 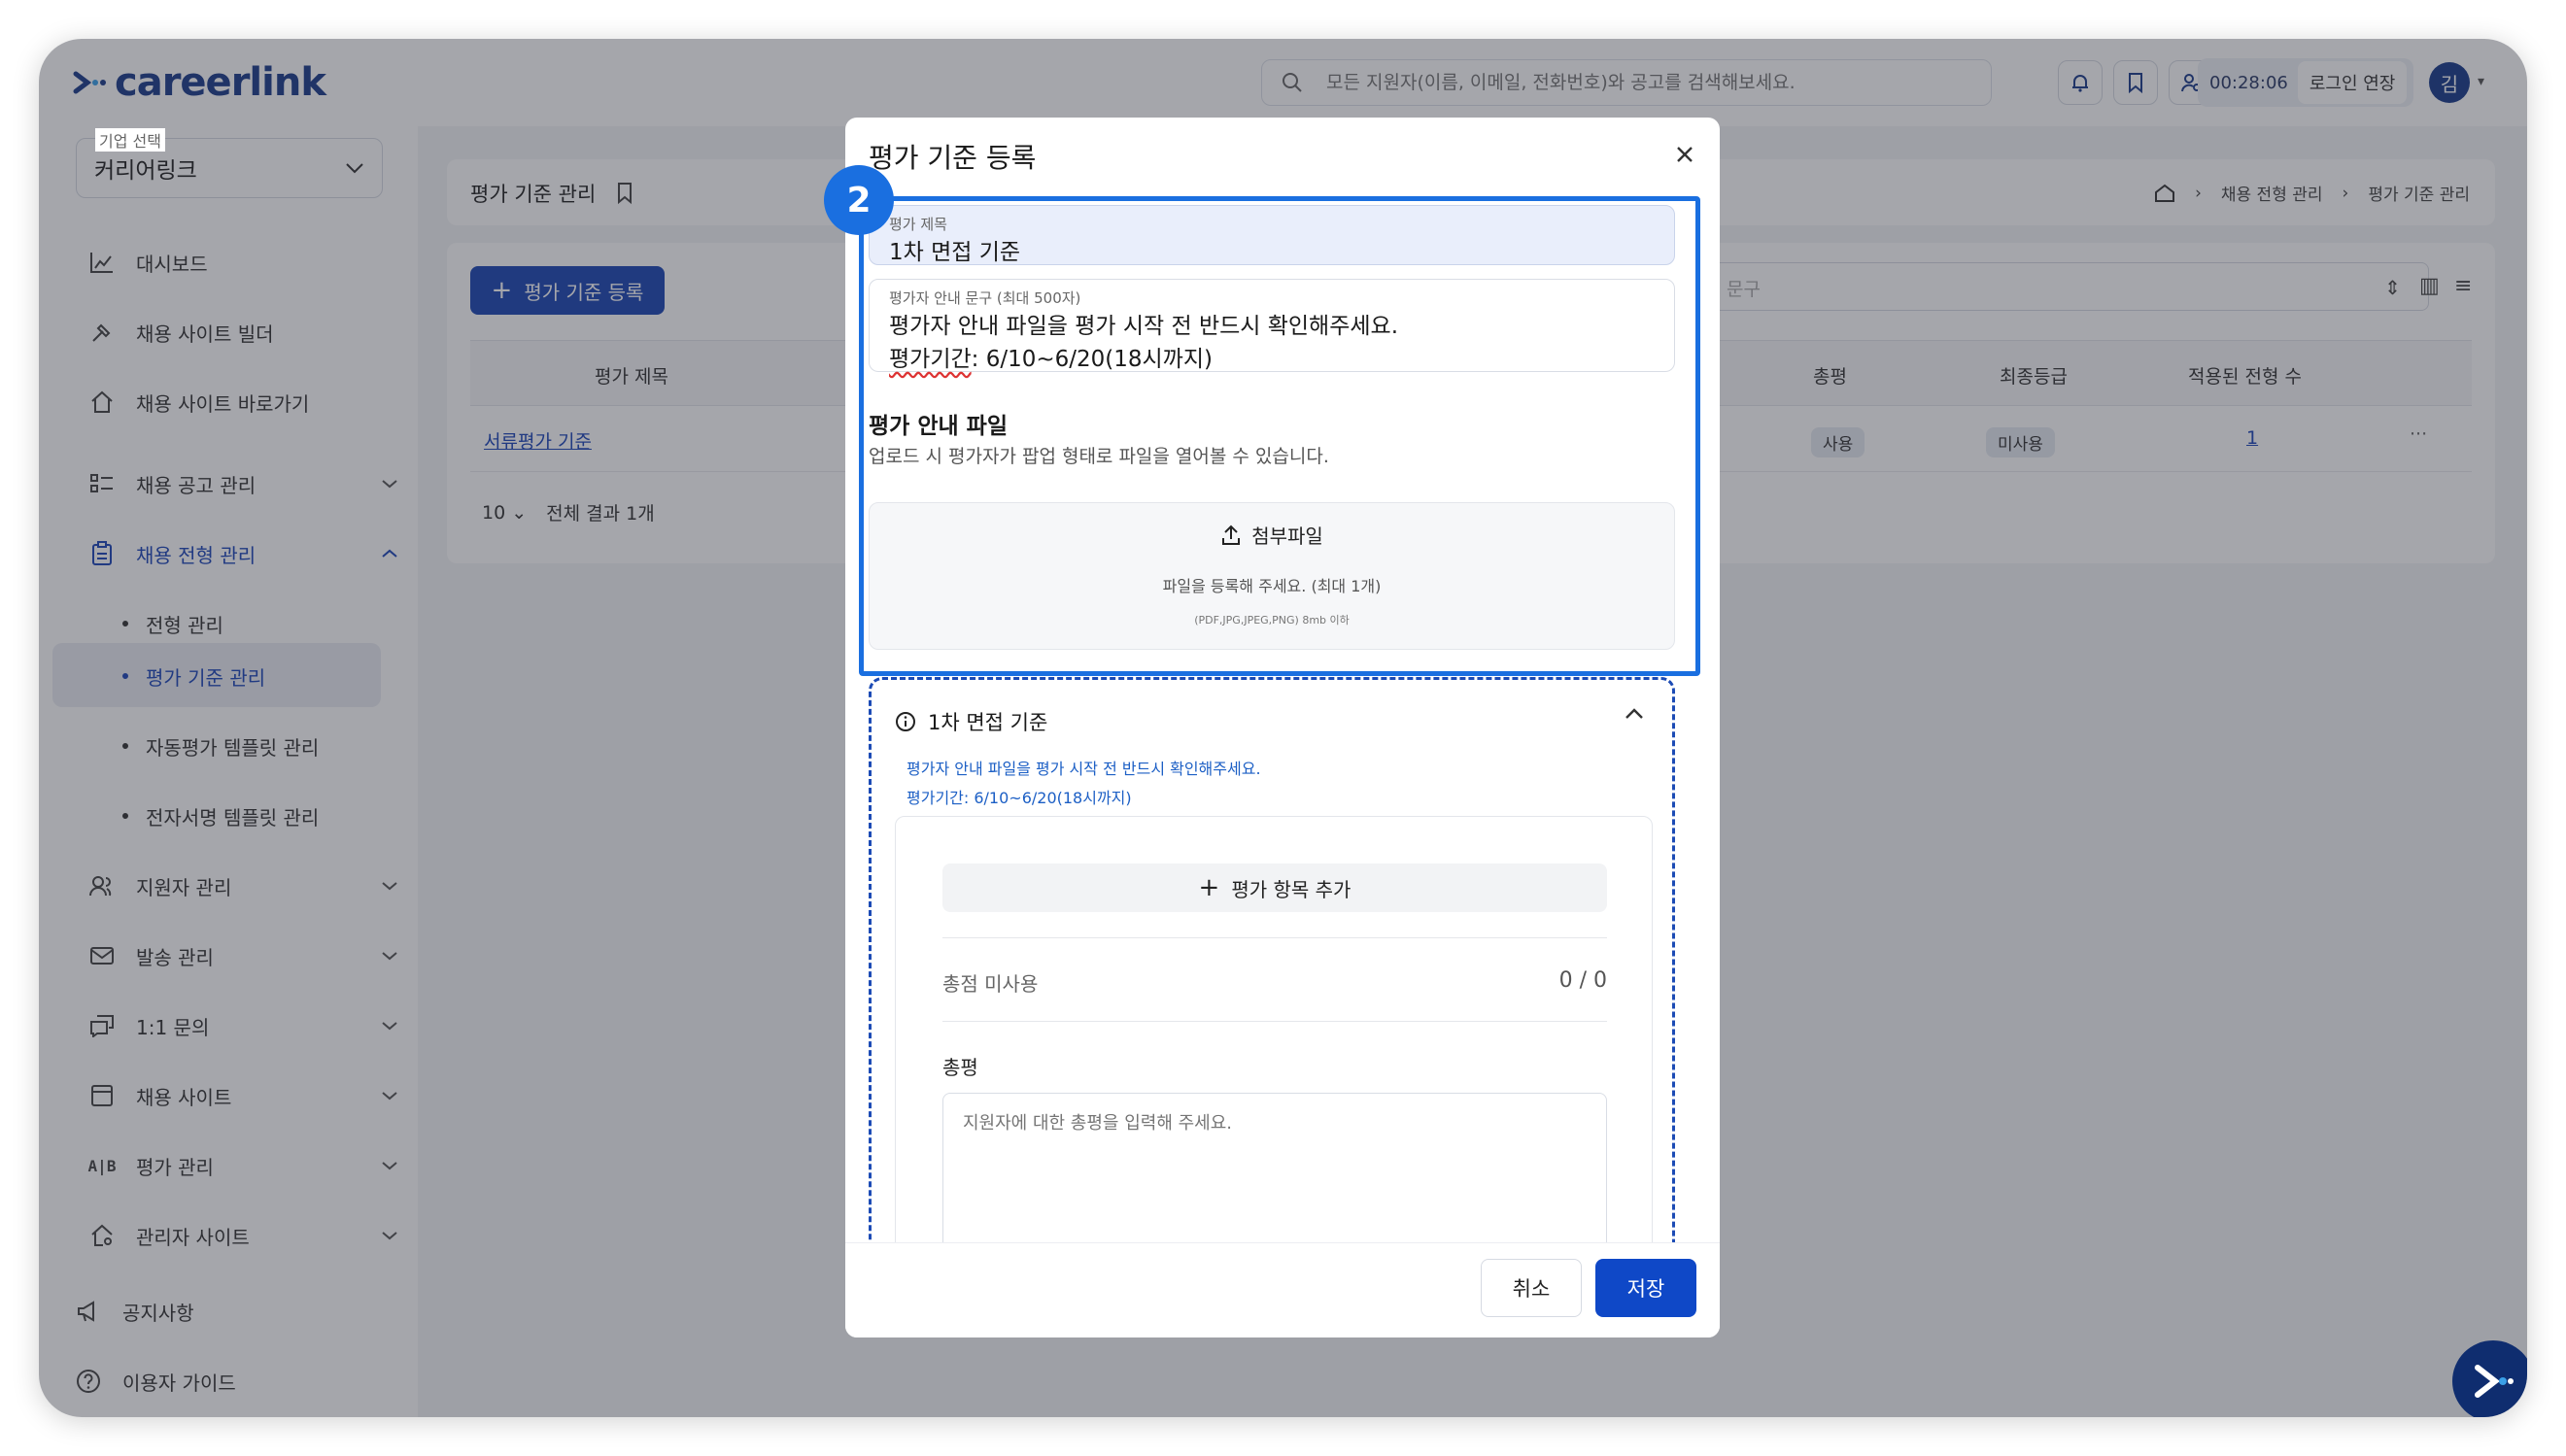 I want to click on criteria-items-card: + 평가 항목 추가 총점 미사용 0 / 0 총평, so click(x=1274, y=1029).